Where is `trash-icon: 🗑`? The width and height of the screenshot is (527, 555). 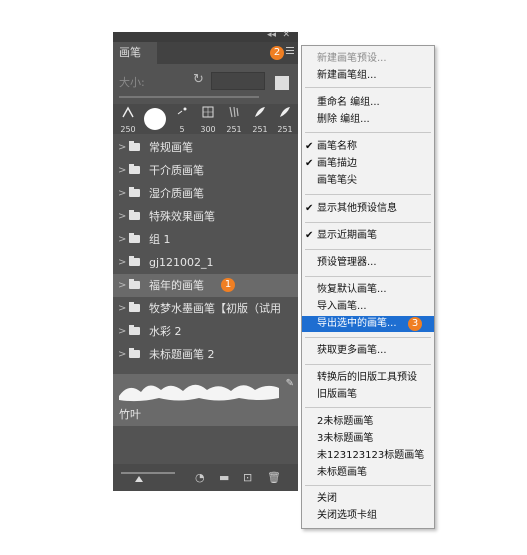
trash-icon: 🗑 is located at coordinates (274, 477).